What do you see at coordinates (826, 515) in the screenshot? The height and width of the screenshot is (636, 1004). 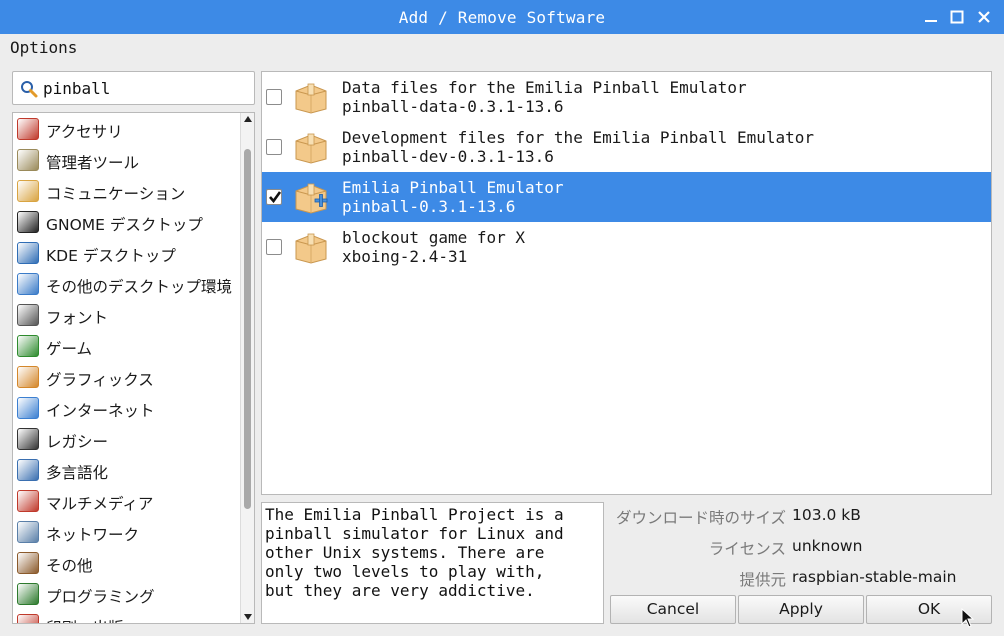 I see `download-size-value: 103.0 kB` at bounding box center [826, 515].